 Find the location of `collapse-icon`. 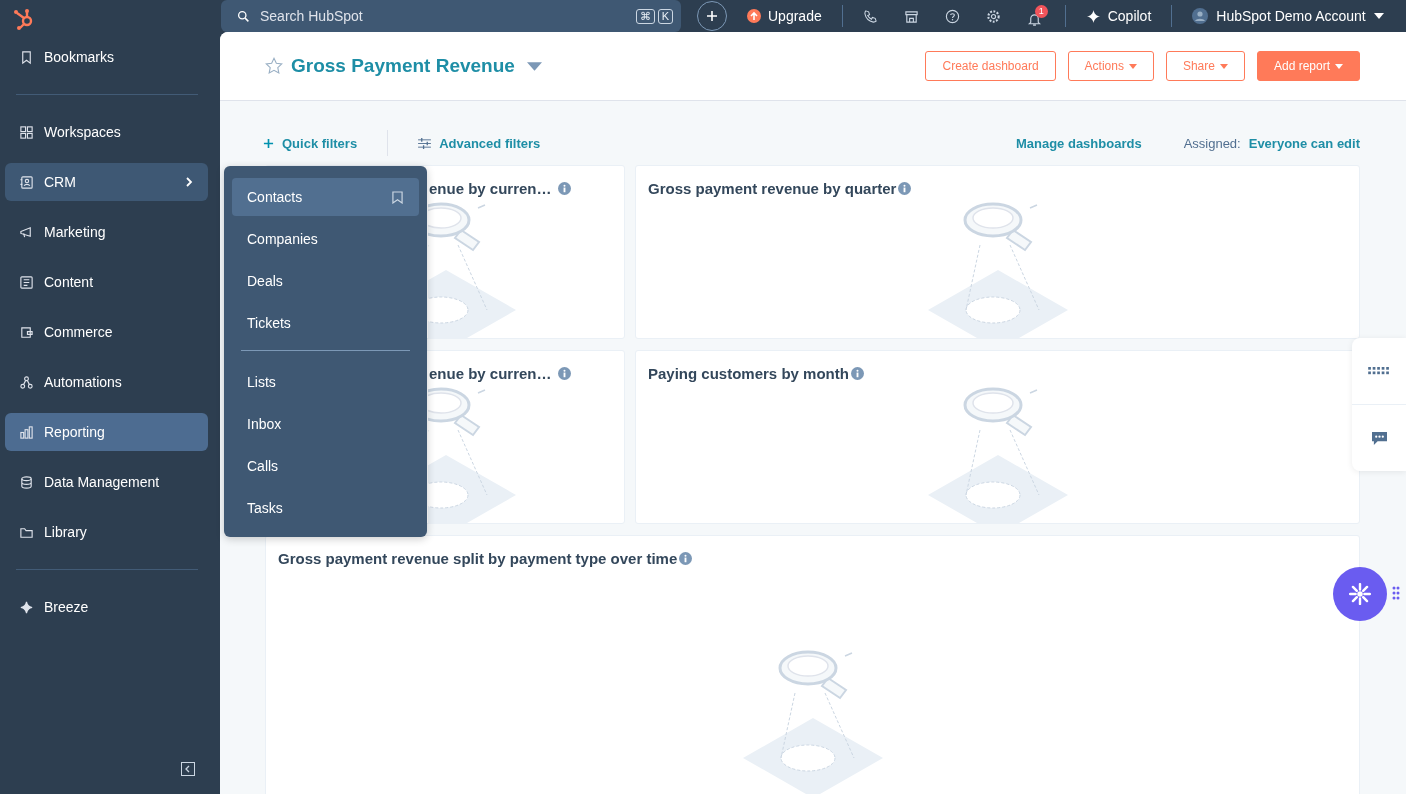

collapse-icon is located at coordinates (188, 769).